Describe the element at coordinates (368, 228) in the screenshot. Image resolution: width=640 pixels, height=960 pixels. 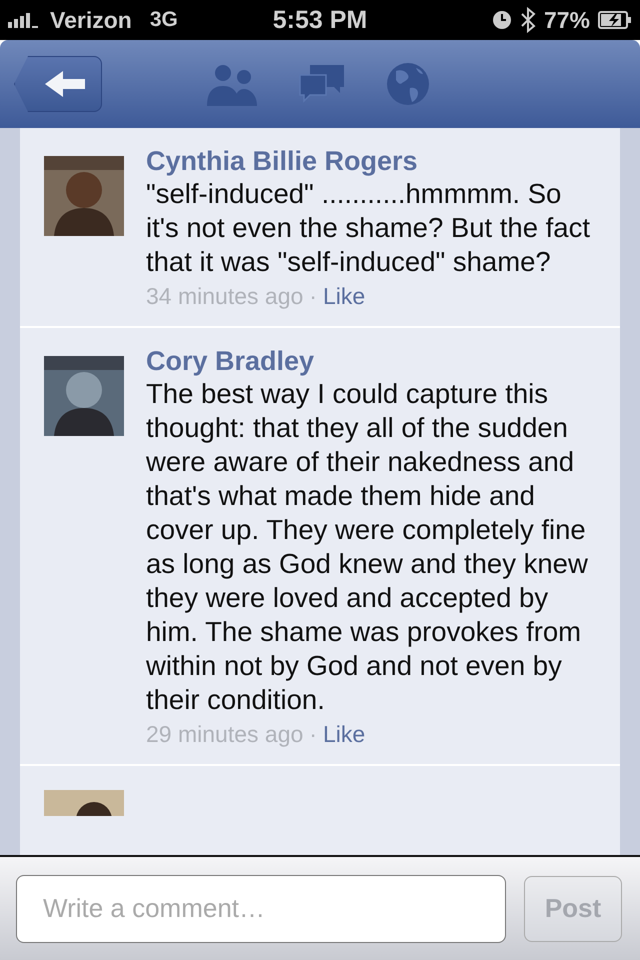
I see `comment-text: "self-induced" ...........hmmmm. So it's not even the shame? But the fact that it was "self-induced" shame?` at that location.